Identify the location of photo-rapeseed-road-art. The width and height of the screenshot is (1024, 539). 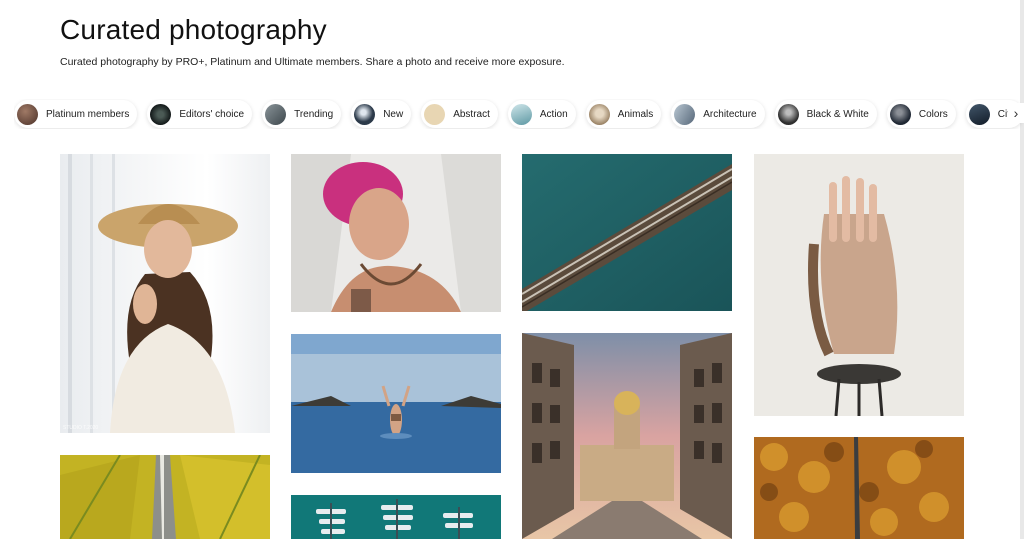
(165, 497).